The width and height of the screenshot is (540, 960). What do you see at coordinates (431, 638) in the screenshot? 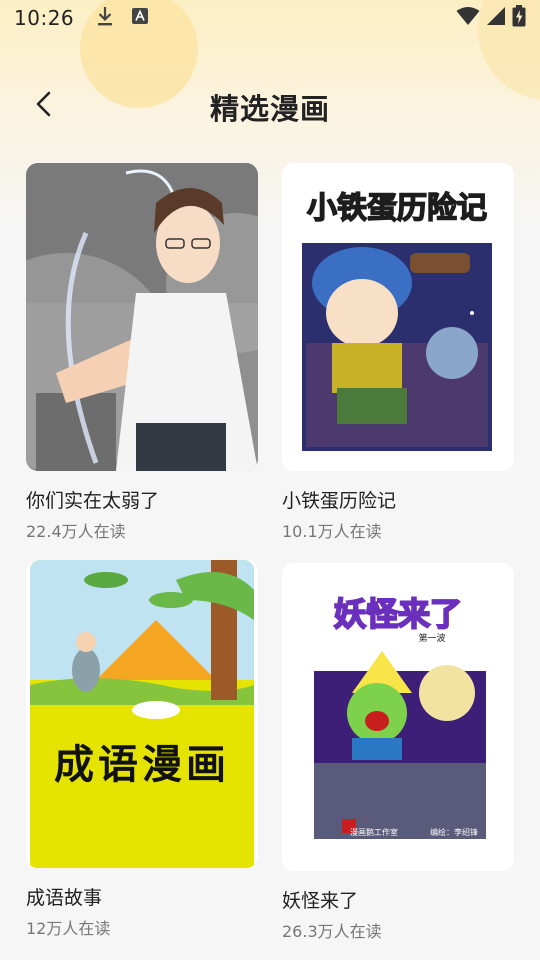
I see `cover-subtitle-text: 第一波` at bounding box center [431, 638].